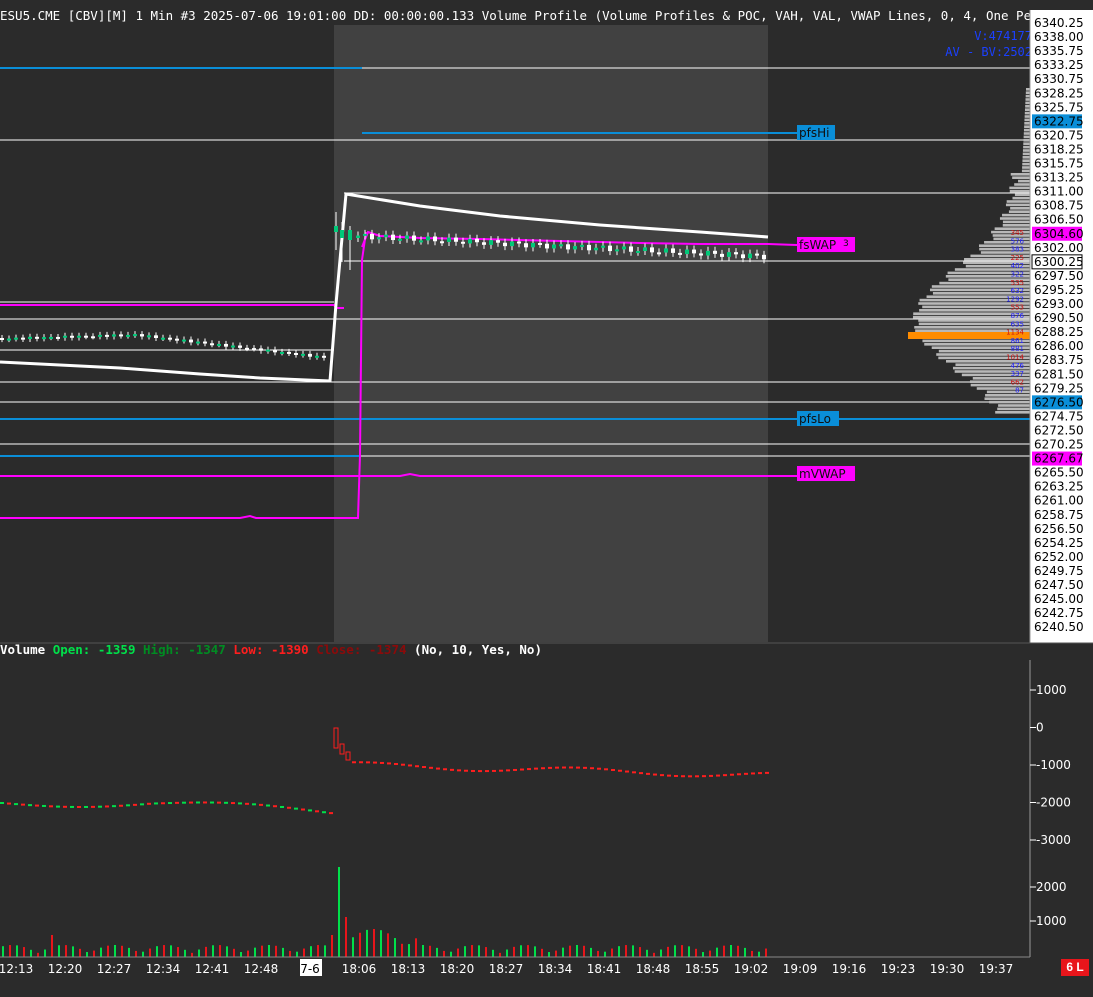  What do you see at coordinates (1017, 374) in the screenshot?
I see `profile-number: 337` at bounding box center [1017, 374].